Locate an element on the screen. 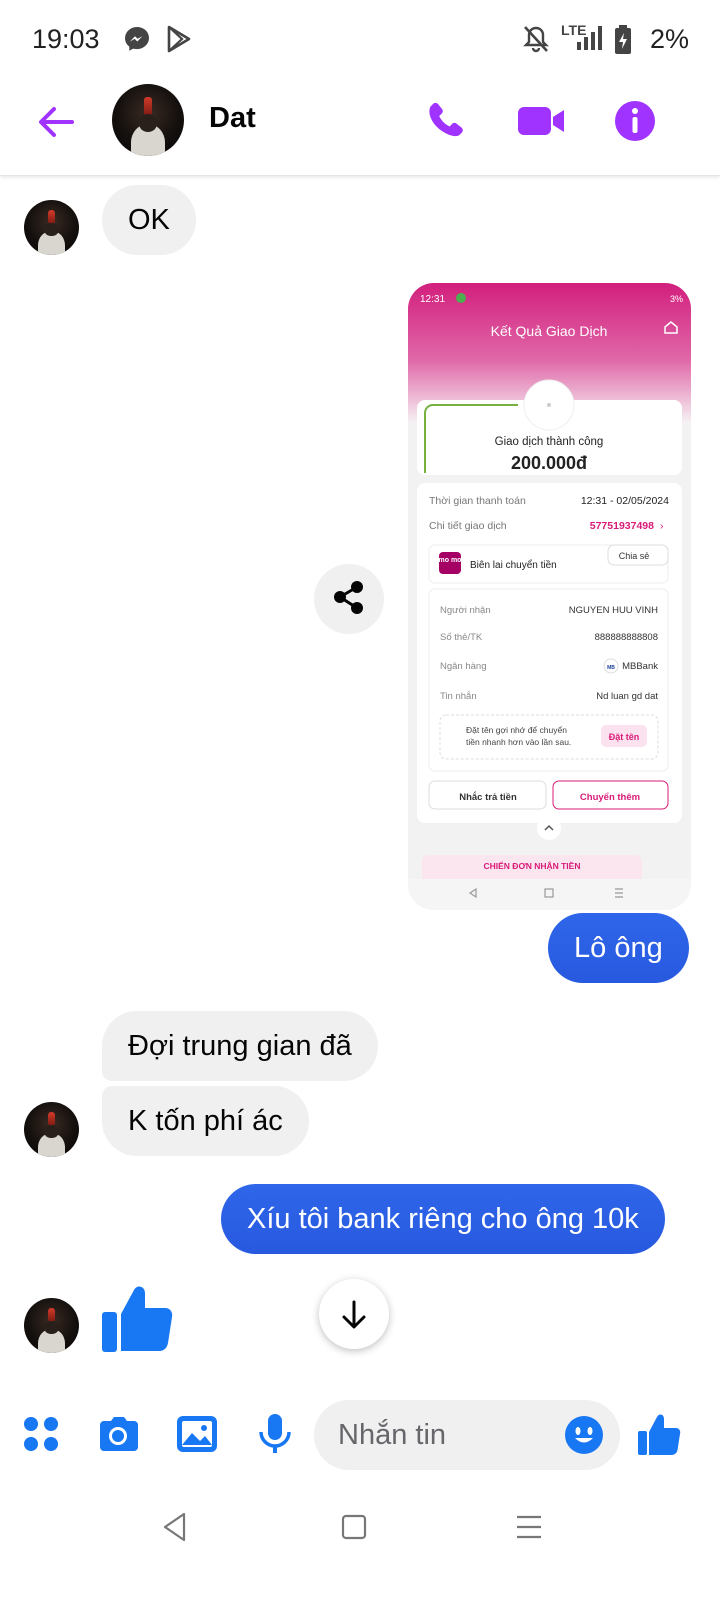 This screenshot has width=720, height=1600. shot-message-label: Tin nhắn is located at coordinates (458, 696).